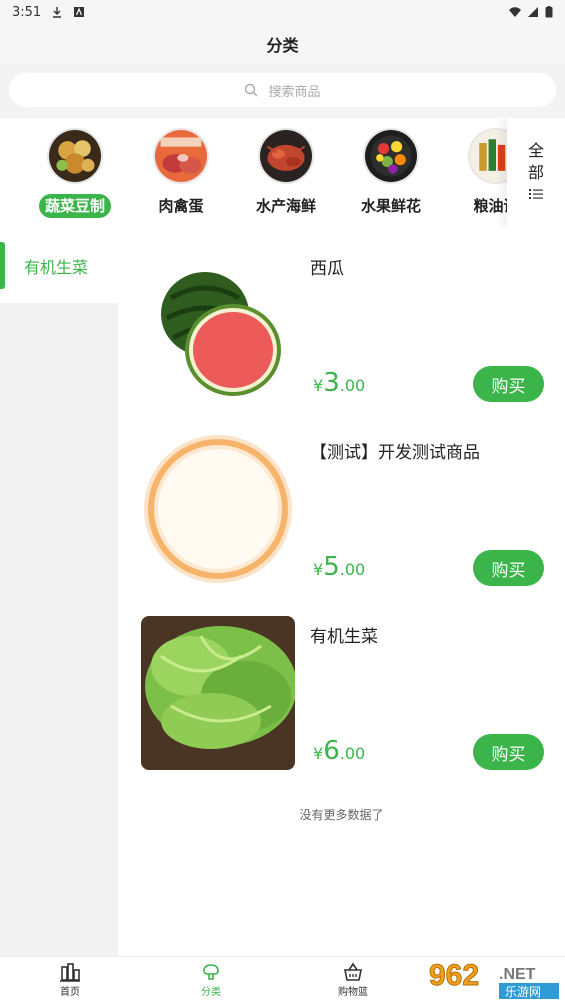 The image size is (565, 1004). Describe the element at coordinates (523, 992) in the screenshot. I see `watermark-sub: 乐游网` at that location.